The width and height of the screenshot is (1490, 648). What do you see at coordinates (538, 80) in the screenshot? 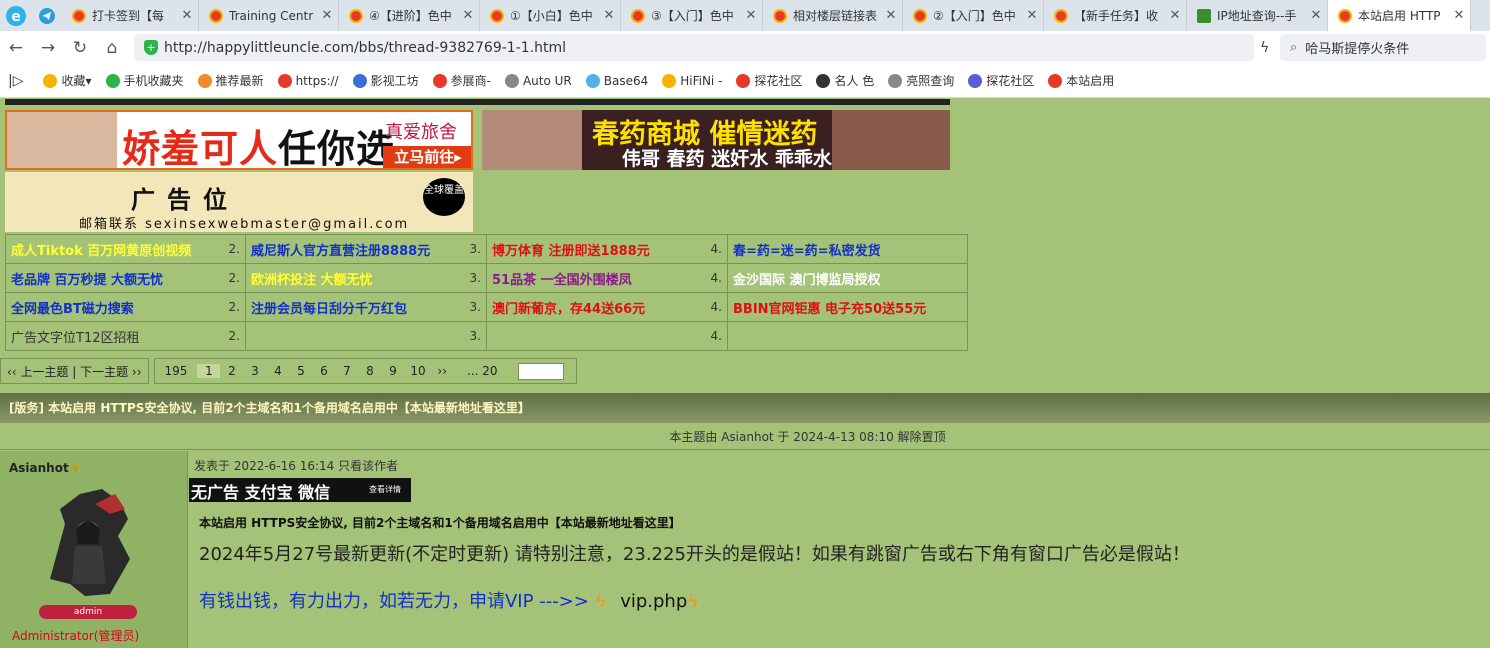
I see `bookmark-item: Auto UR` at bounding box center [538, 80].